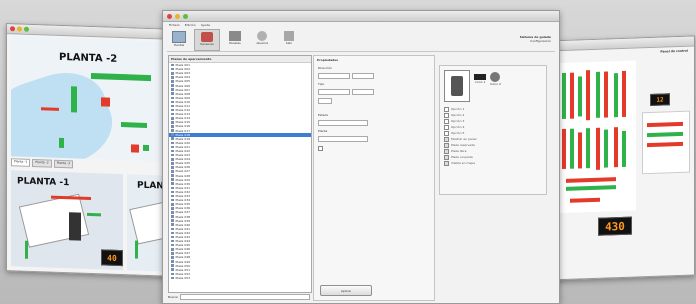 This screenshot has width=696, height=304. I want to click on option-label: Mostrar en panel, so click(464, 139).